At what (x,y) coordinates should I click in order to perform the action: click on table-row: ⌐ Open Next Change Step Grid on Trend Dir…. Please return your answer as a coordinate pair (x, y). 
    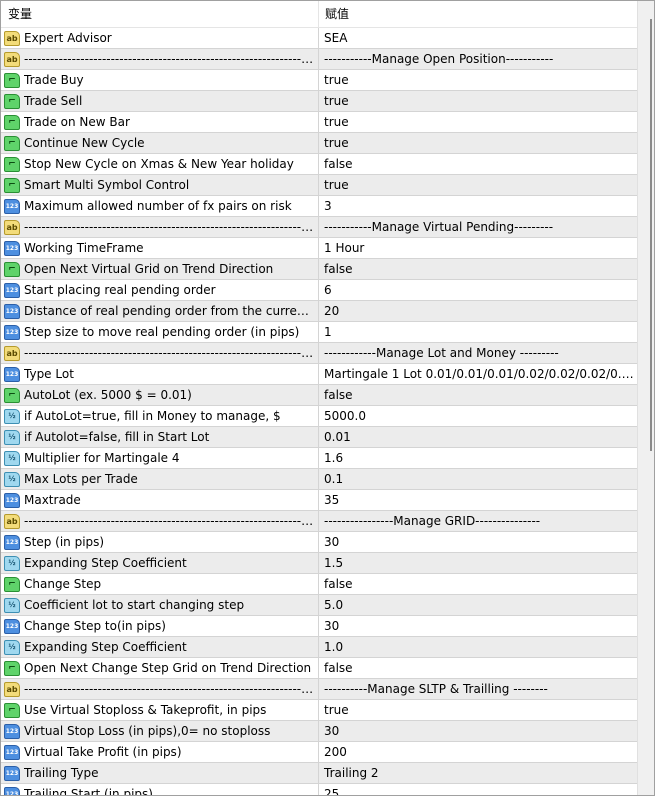
    Looking at the image, I should click on (319, 668).